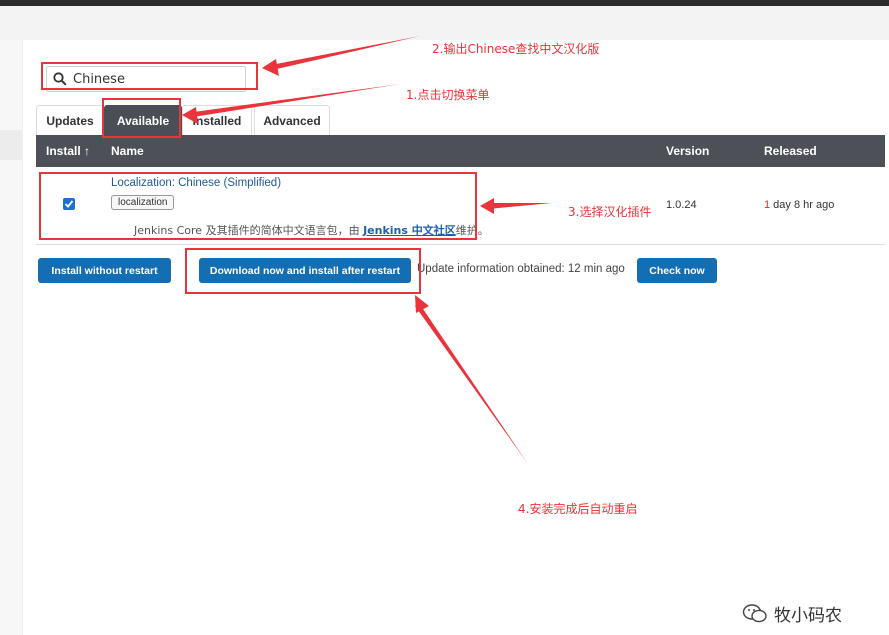 This screenshot has width=889, height=635. Describe the element at coordinates (610, 212) in the screenshot. I see `annotation-step3: 3.选择汉化插件` at that location.